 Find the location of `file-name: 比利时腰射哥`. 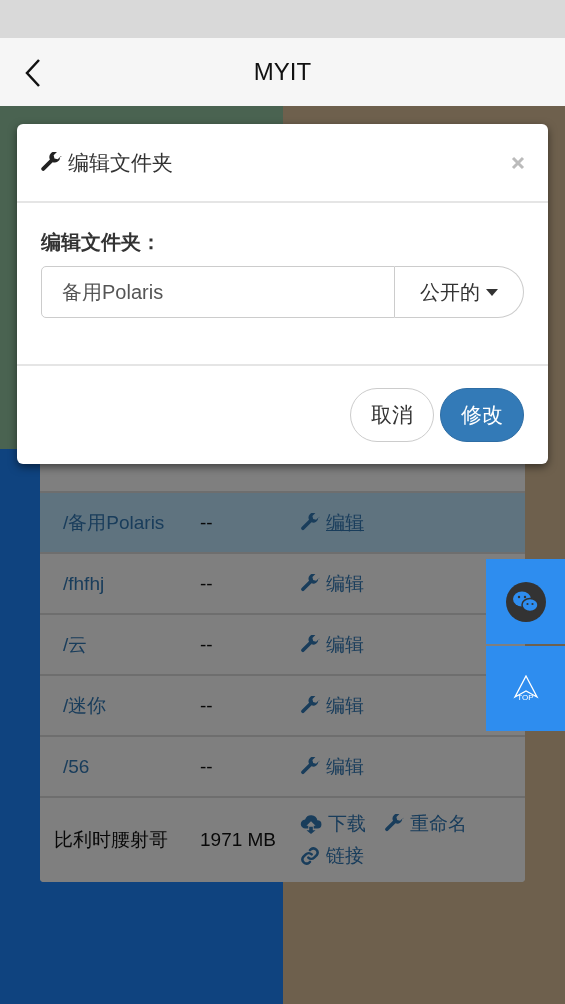

file-name: 比利时腰射哥 is located at coordinates (111, 840).